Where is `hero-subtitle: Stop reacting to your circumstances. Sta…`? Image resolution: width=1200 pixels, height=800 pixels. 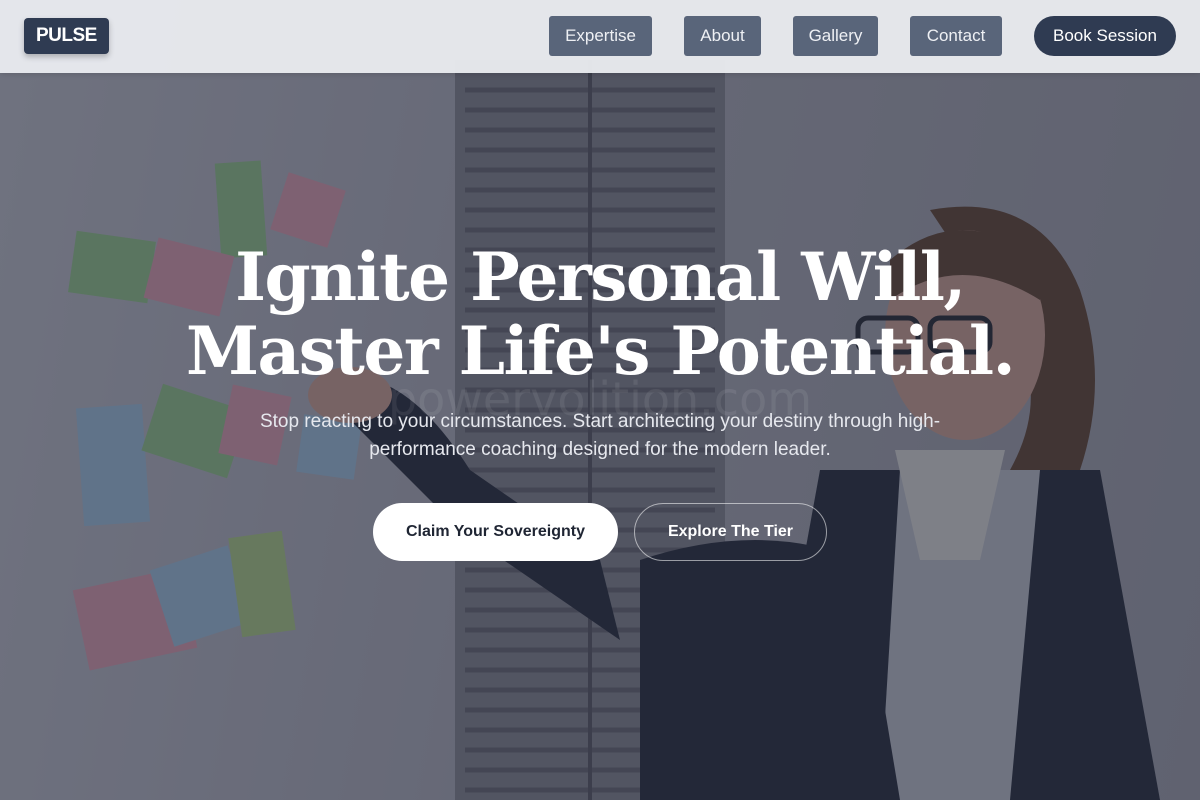 hero-subtitle: Stop reacting to your circumstances. Sta… is located at coordinates (600, 435).